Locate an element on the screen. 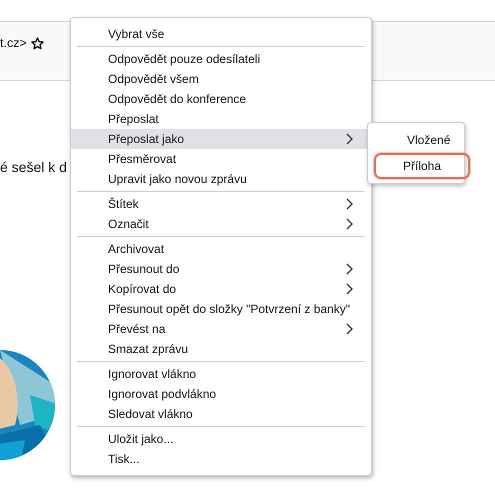 The height and width of the screenshot is (494, 495). menu-item: Upravit jako novou zprávu is located at coordinates (221, 179).